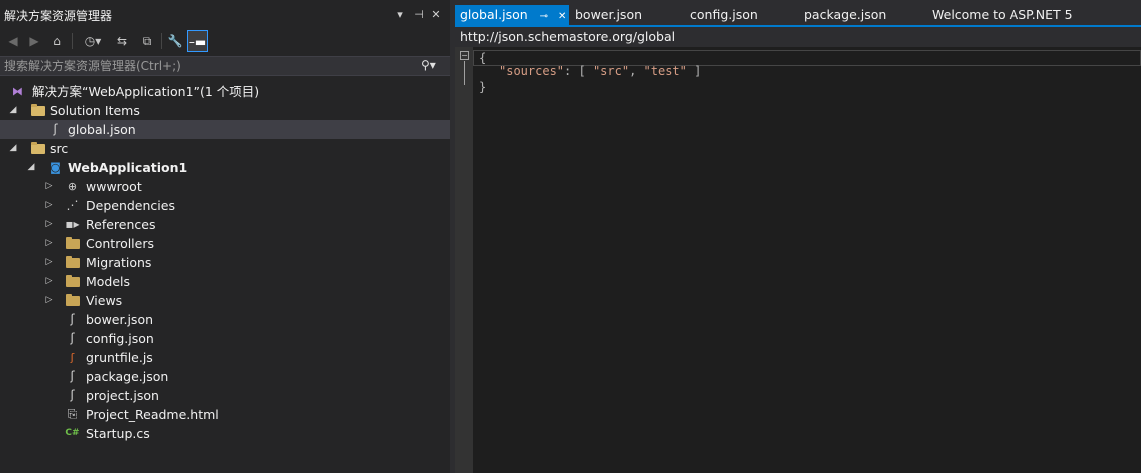 The height and width of the screenshot is (473, 1141). Describe the element at coordinates (17, 91) in the screenshot. I see `visual-studio-solution-icon: ⧓` at that location.